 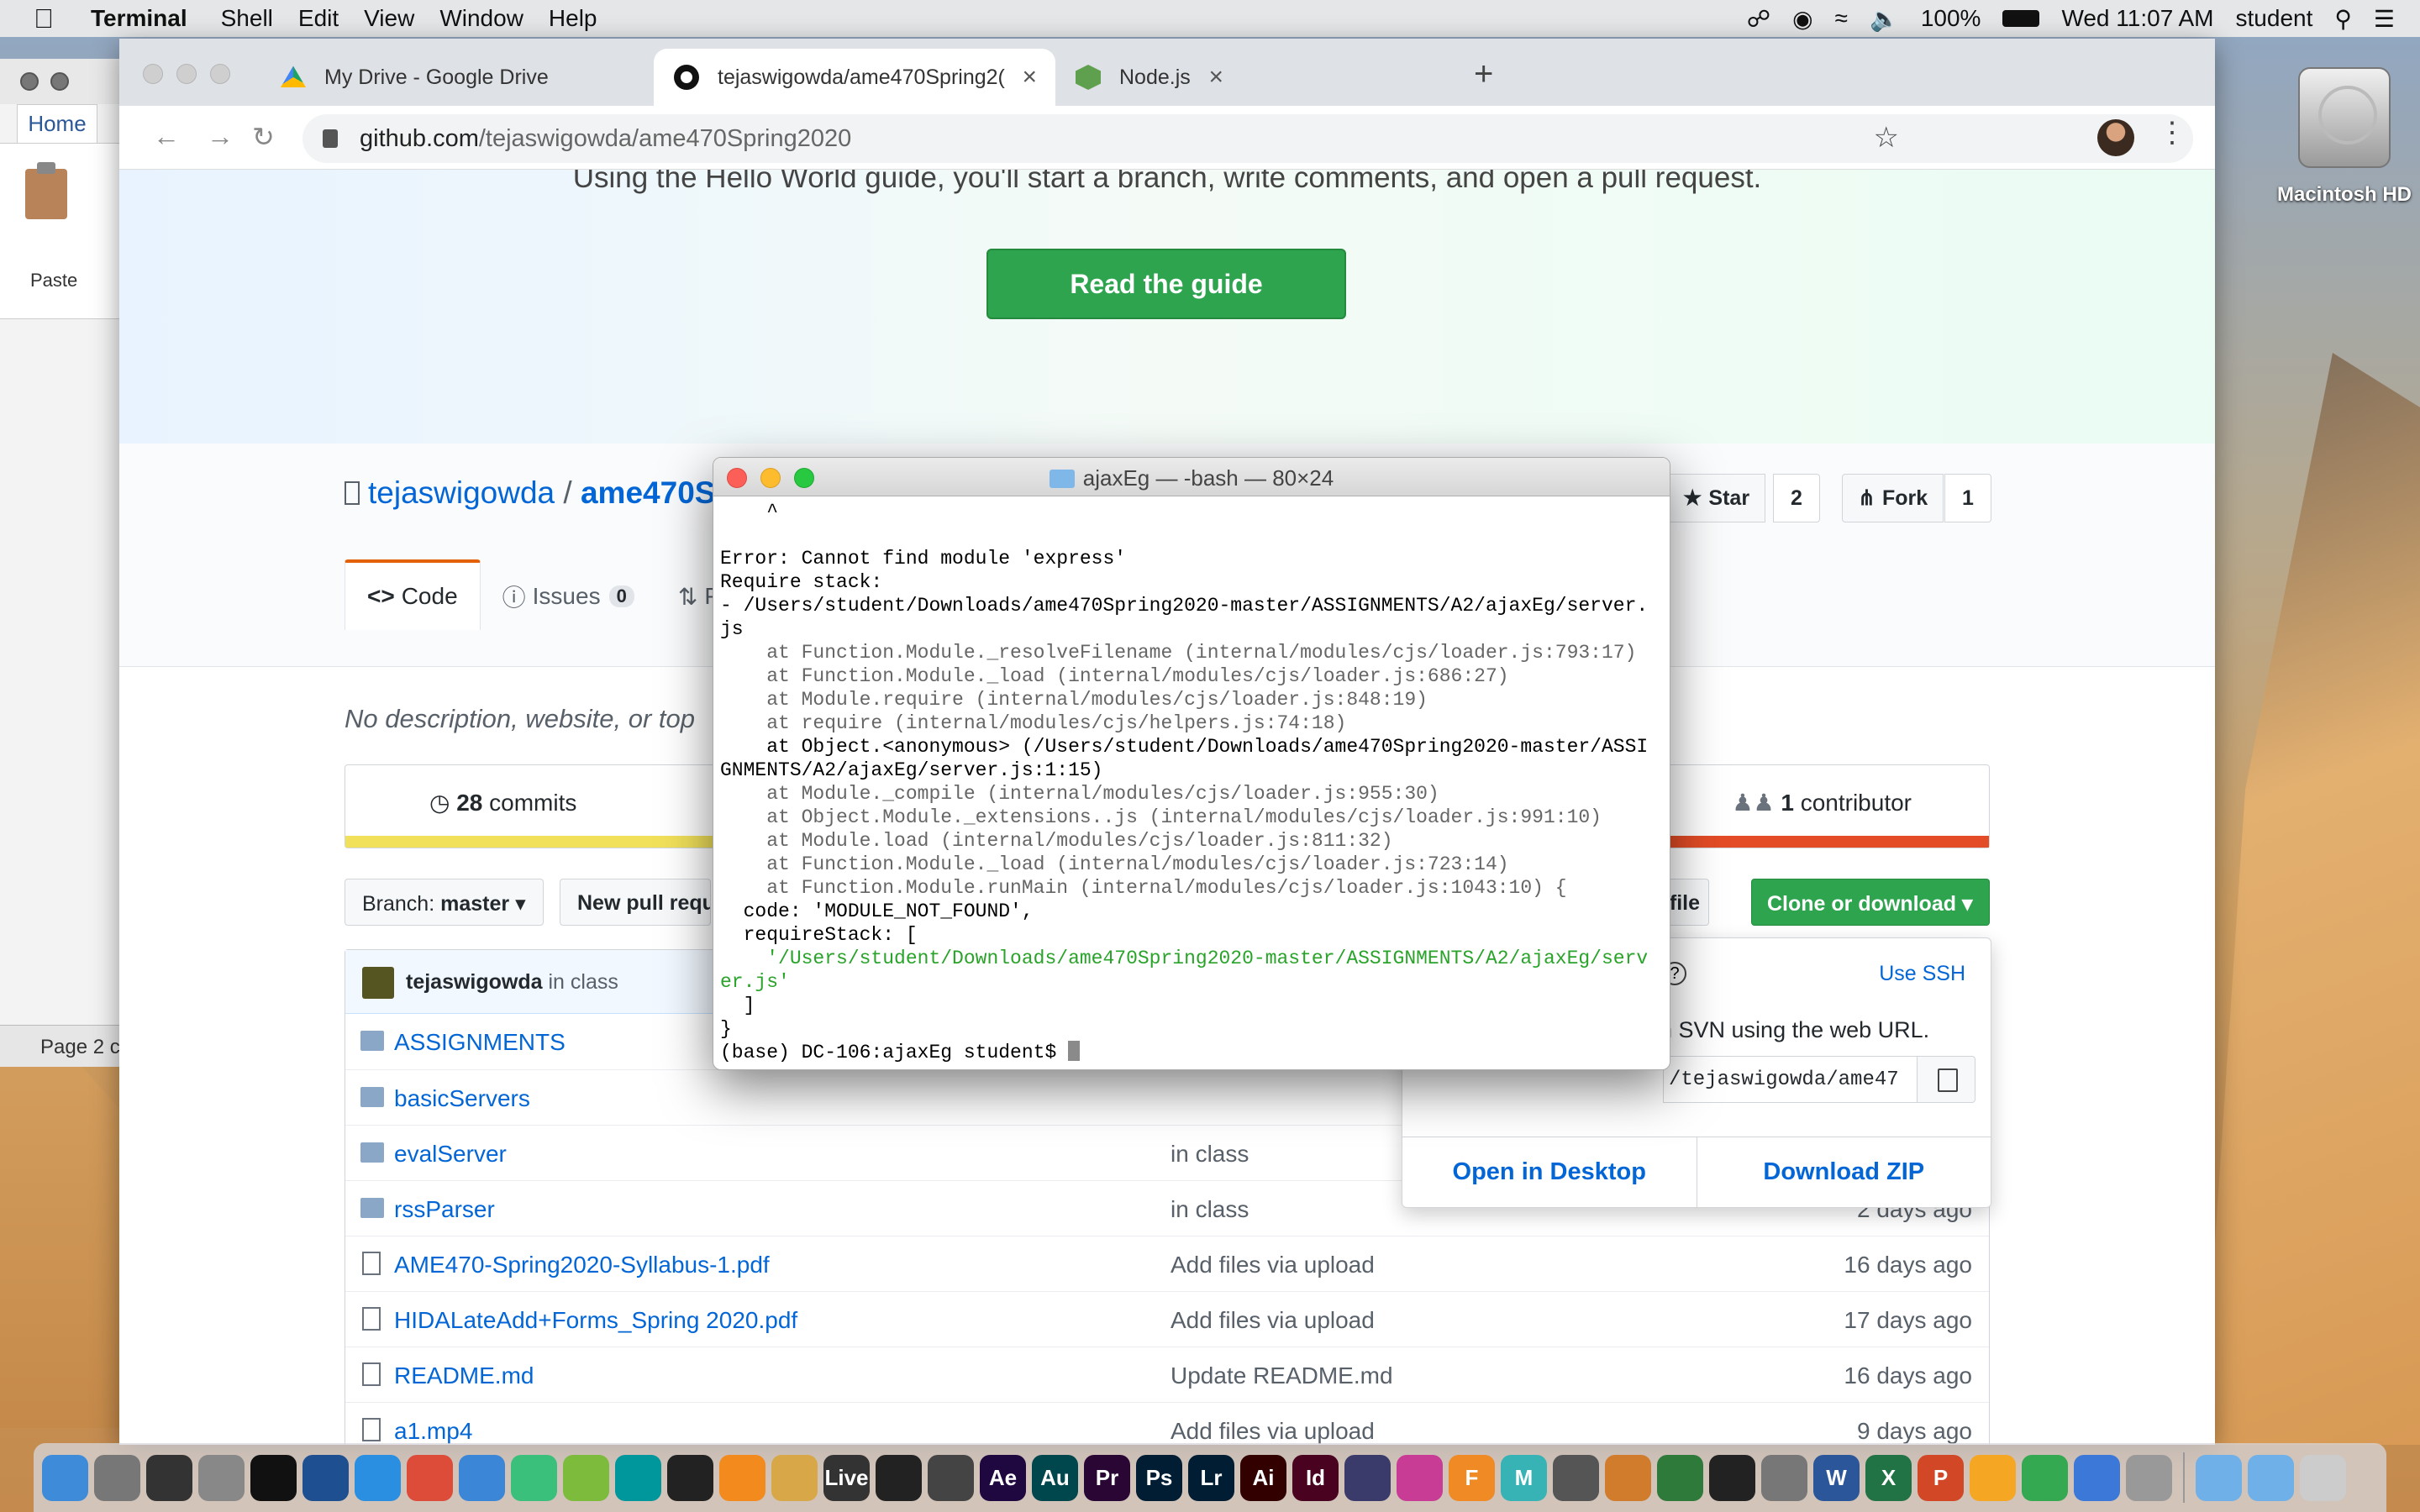 I want to click on dock-compressor-icon, so click(x=1784, y=1477).